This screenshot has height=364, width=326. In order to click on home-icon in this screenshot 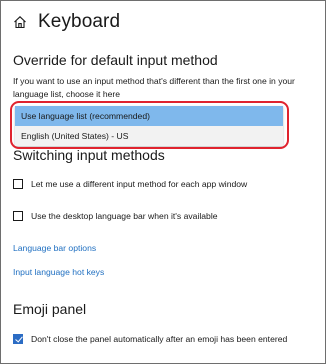, I will do `click(20, 22)`.